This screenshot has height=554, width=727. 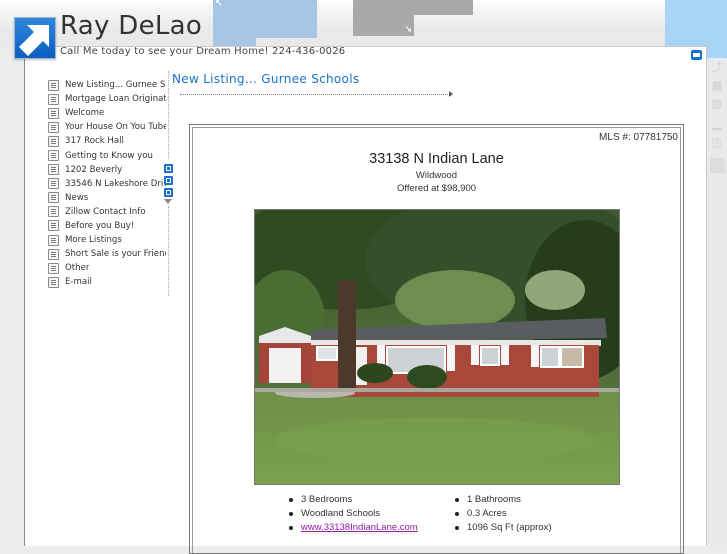 What do you see at coordinates (115, 127) in the screenshot?
I see `sidebar-item-label: Your House On You Tube` at bounding box center [115, 127].